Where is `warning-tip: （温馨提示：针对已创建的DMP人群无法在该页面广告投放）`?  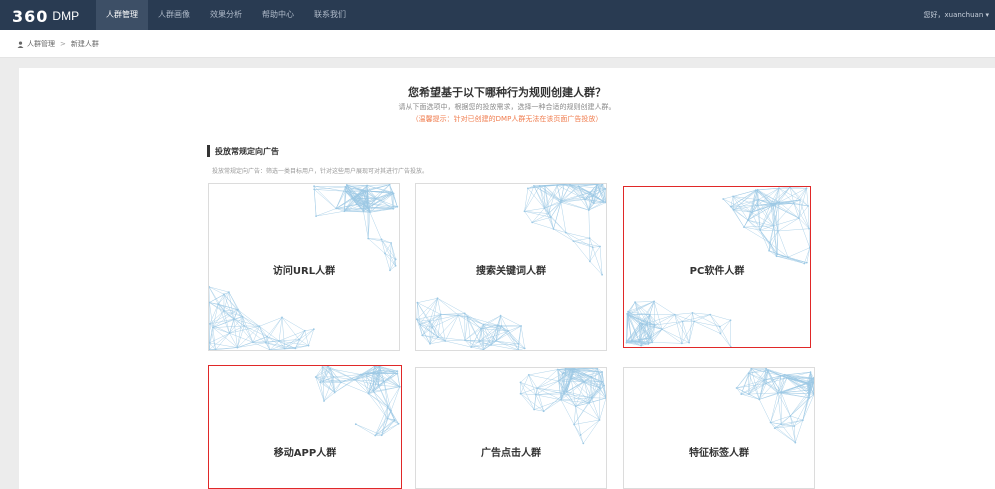
warning-tip: （温馨提示：针对已创建的DMP人群无法在该页面广告投放） is located at coordinates (507, 119).